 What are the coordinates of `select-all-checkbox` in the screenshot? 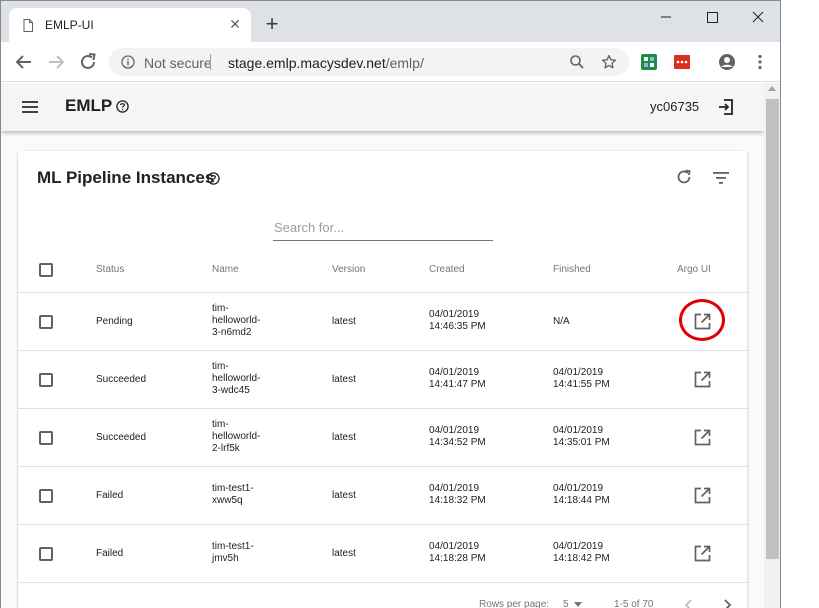 It's located at (46, 270).